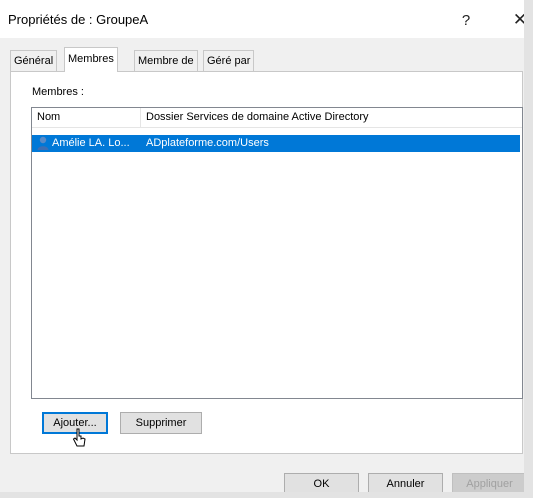  What do you see at coordinates (489, 484) in the screenshot?
I see `apply-button: Appliquer` at bounding box center [489, 484].